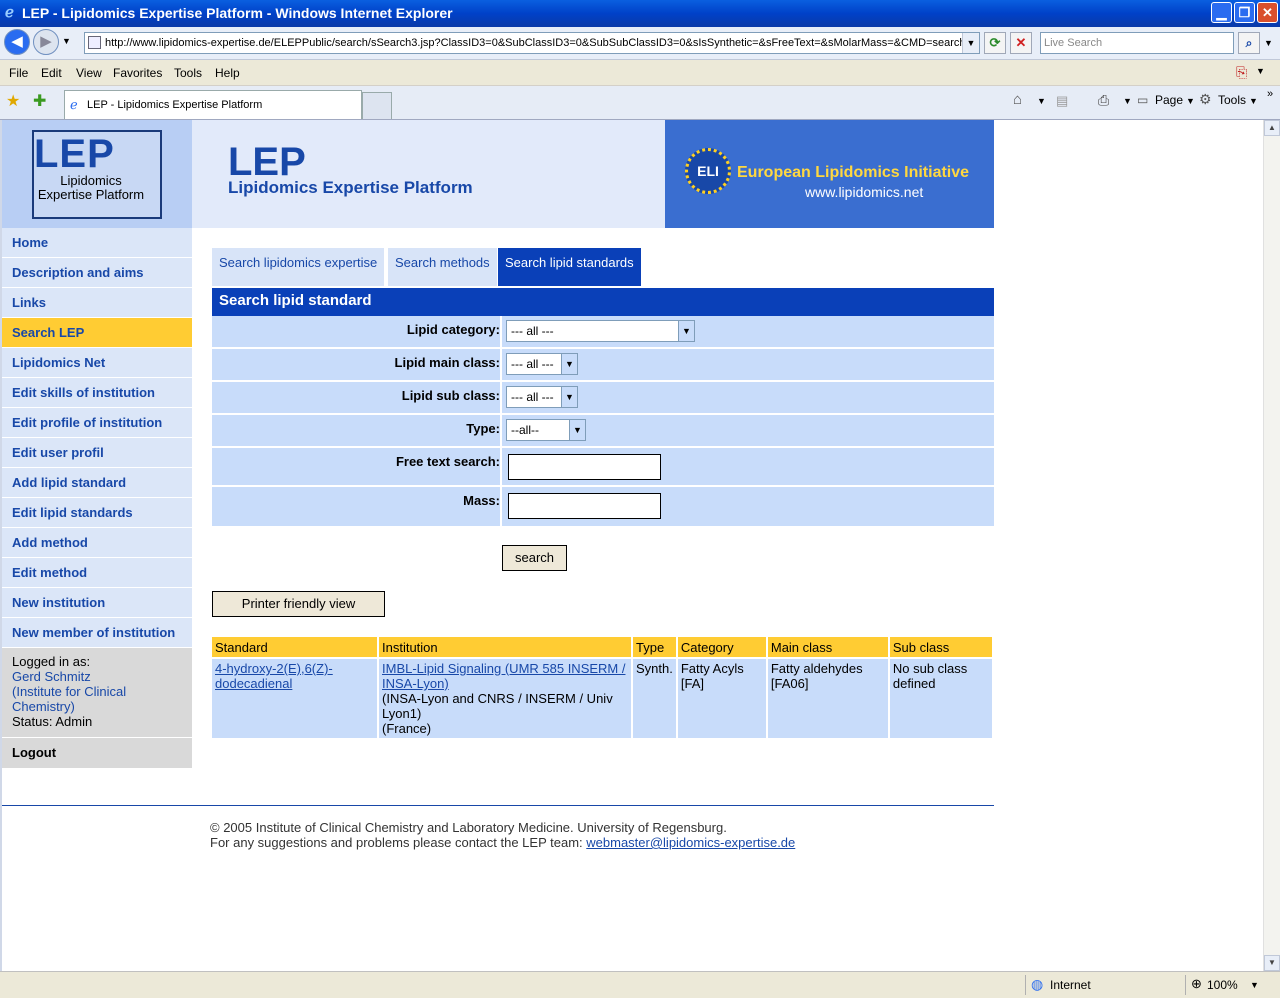  What do you see at coordinates (97, 333) in the screenshot?
I see `sidebar-item-search-lep: Search LEP` at bounding box center [97, 333].